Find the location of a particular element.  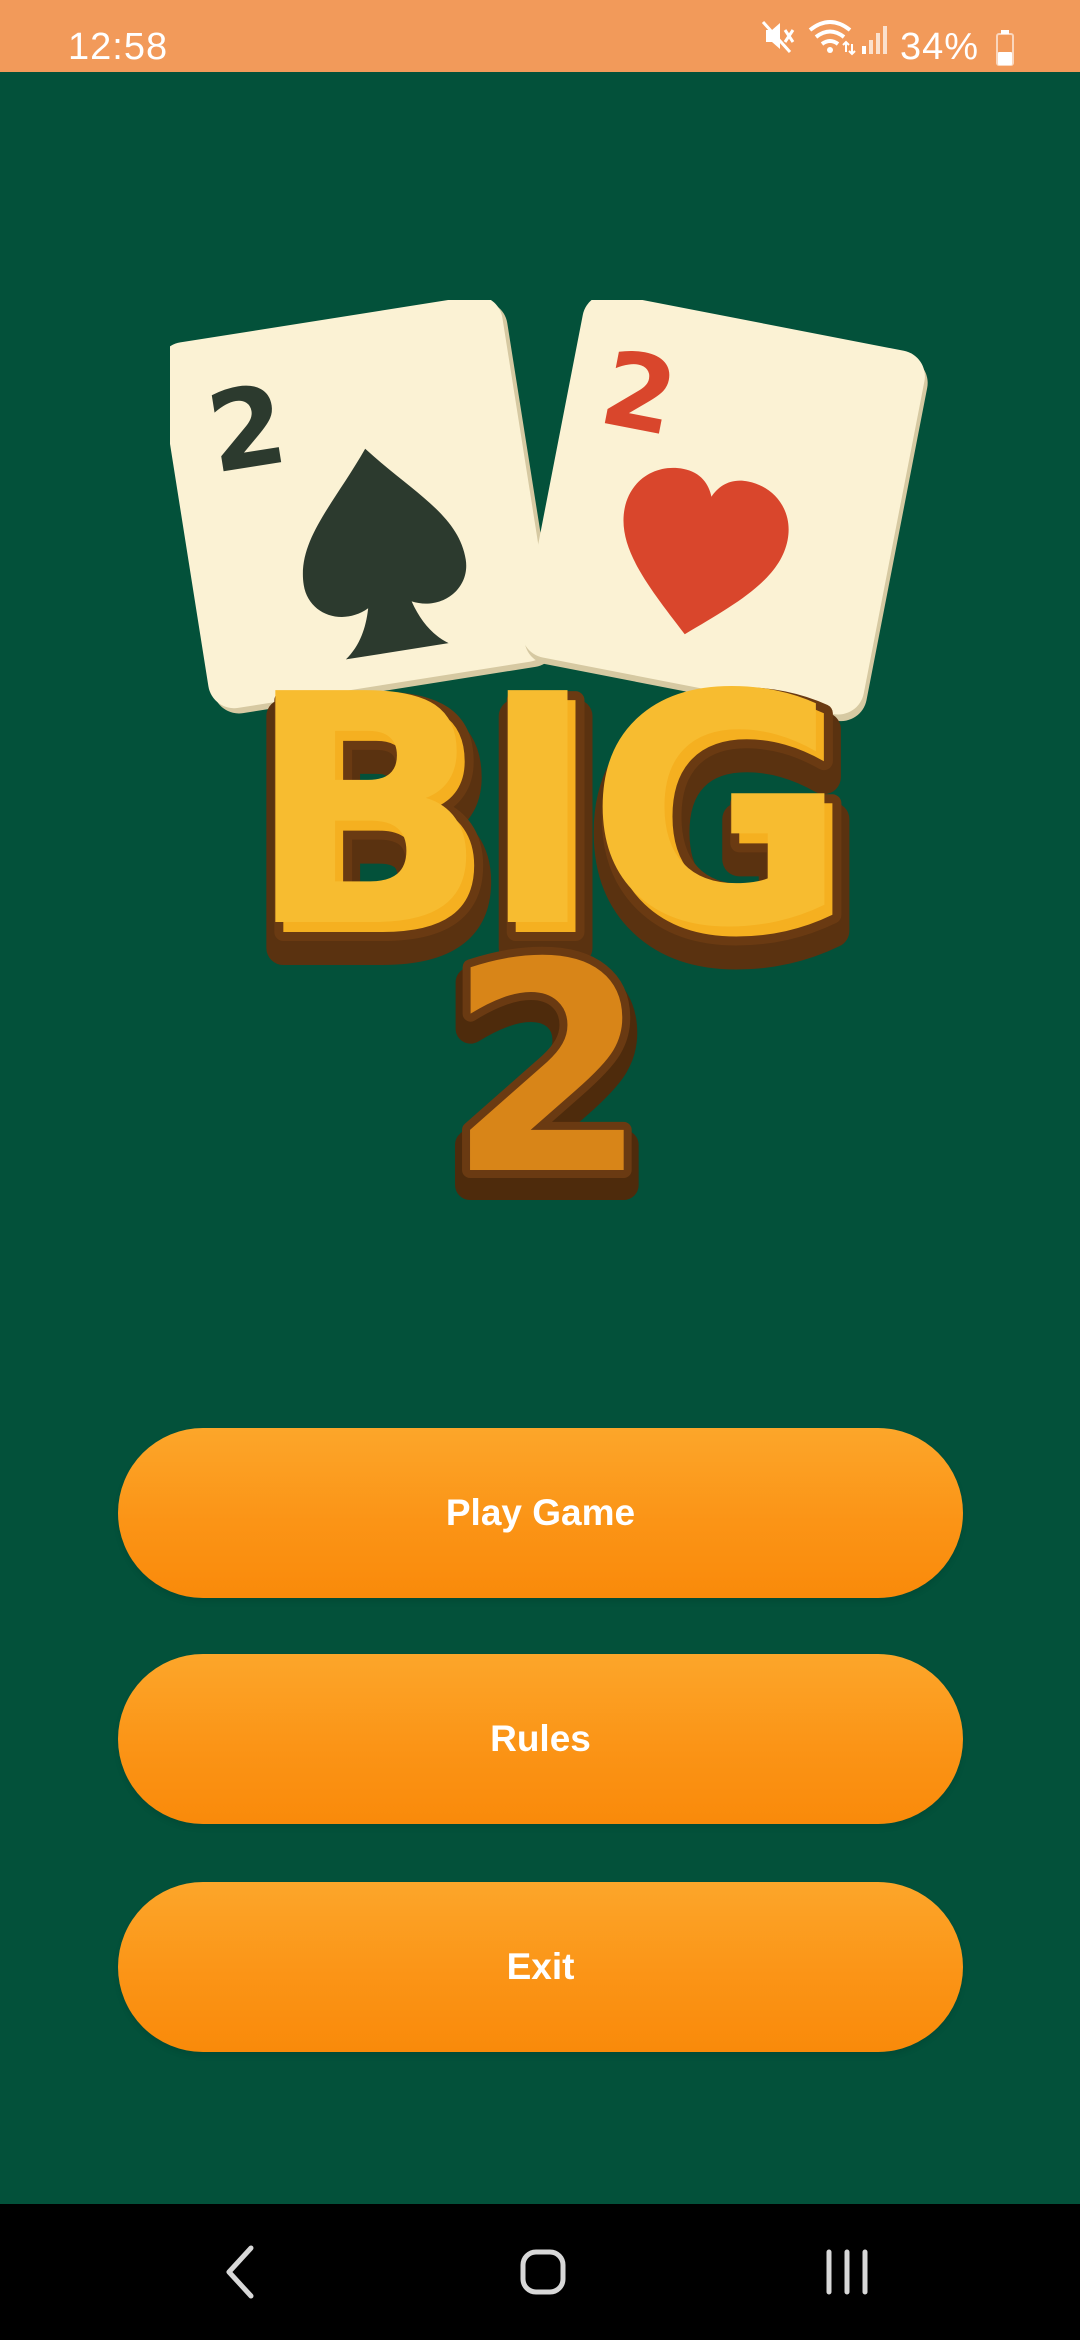

play-game-button: Play Game is located at coordinates (540, 1513).